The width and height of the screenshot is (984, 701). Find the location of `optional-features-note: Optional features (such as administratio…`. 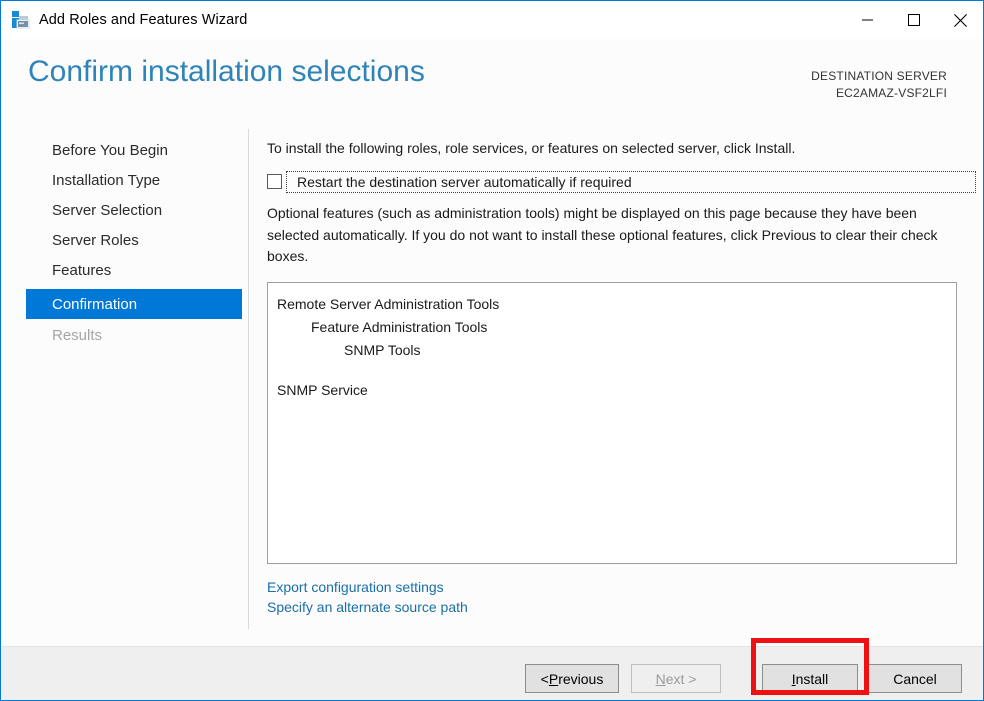

optional-features-note: Optional features (such as administratio… is located at coordinates (602, 234).